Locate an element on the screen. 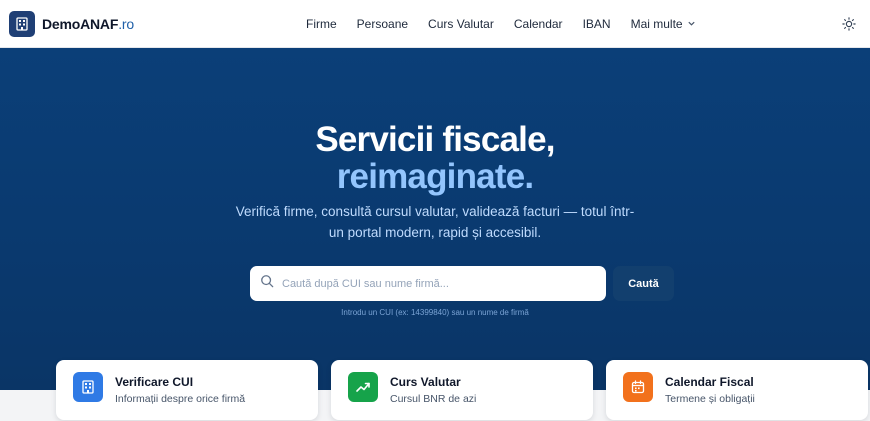 Image resolution: width=870 pixels, height=421 pixels. card-calendar-fiscal: Calendar Fiscal Termene și obligații is located at coordinates (737, 390).